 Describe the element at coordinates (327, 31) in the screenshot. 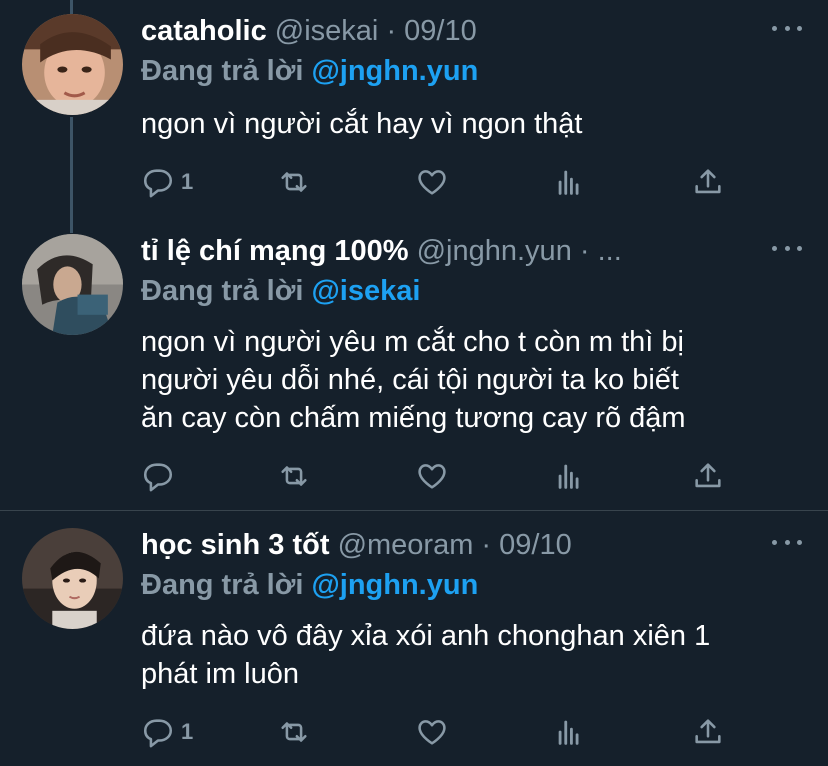

I see `user-handle: @isekai` at that location.